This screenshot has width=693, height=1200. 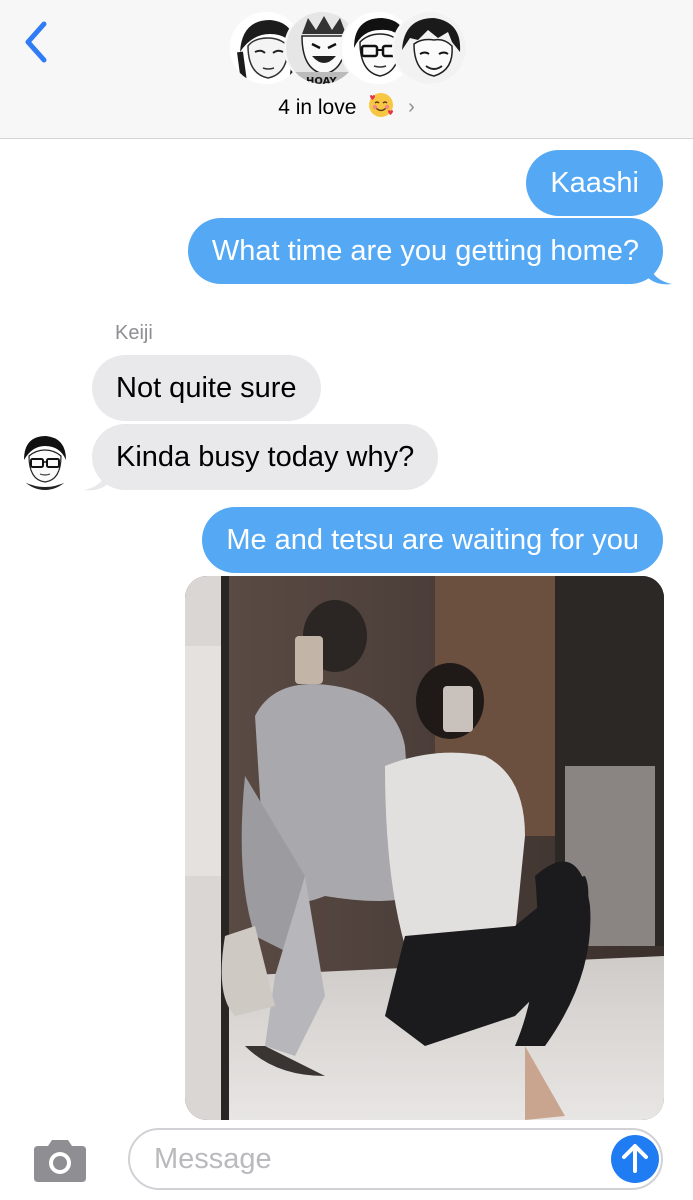 I want to click on message-bubble-incoming: Kinda busy today why?, so click(x=265, y=457).